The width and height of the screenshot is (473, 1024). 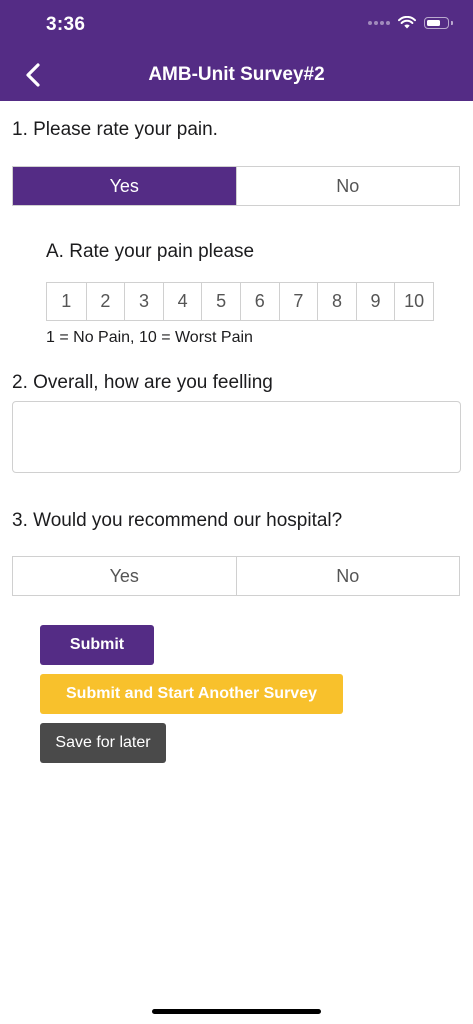 What do you see at coordinates (143, 301) in the screenshot?
I see `pain-rating-option: 3` at bounding box center [143, 301].